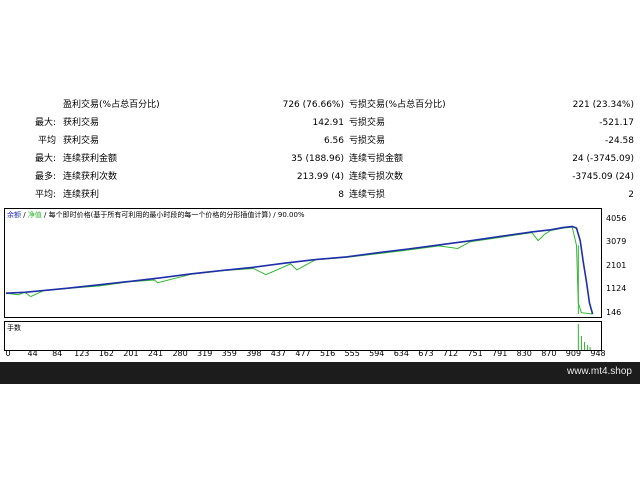 This screenshot has width=640, height=480. I want to click on x-tick-label: 44, so click(32, 353).